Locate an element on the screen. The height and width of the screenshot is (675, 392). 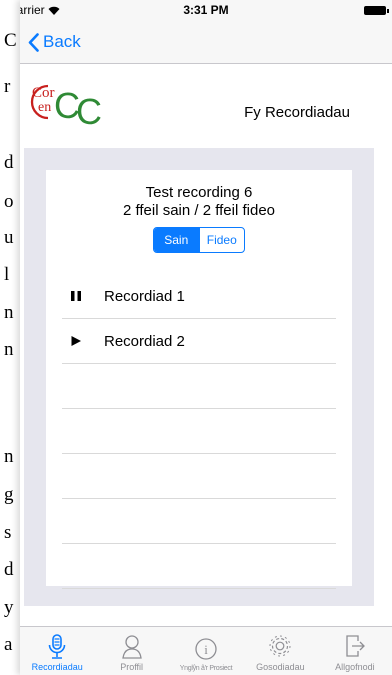
back-button: Back is located at coordinates (54, 42).